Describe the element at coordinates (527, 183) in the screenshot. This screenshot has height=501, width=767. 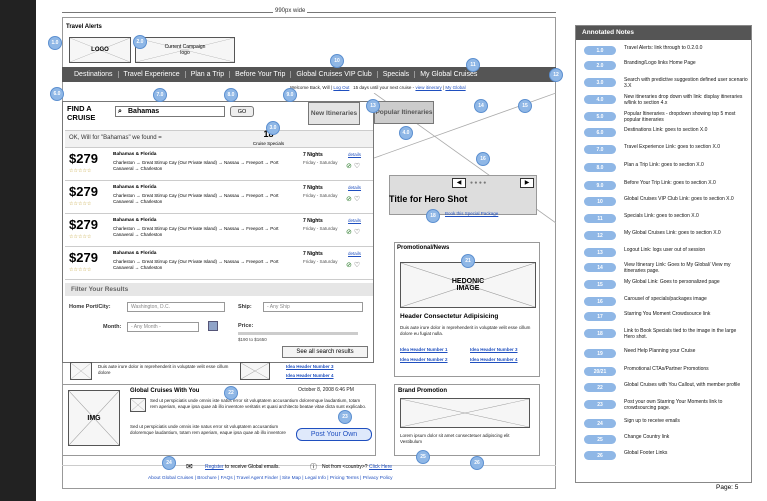
I see `carousel-next-icon: ▶` at that location.